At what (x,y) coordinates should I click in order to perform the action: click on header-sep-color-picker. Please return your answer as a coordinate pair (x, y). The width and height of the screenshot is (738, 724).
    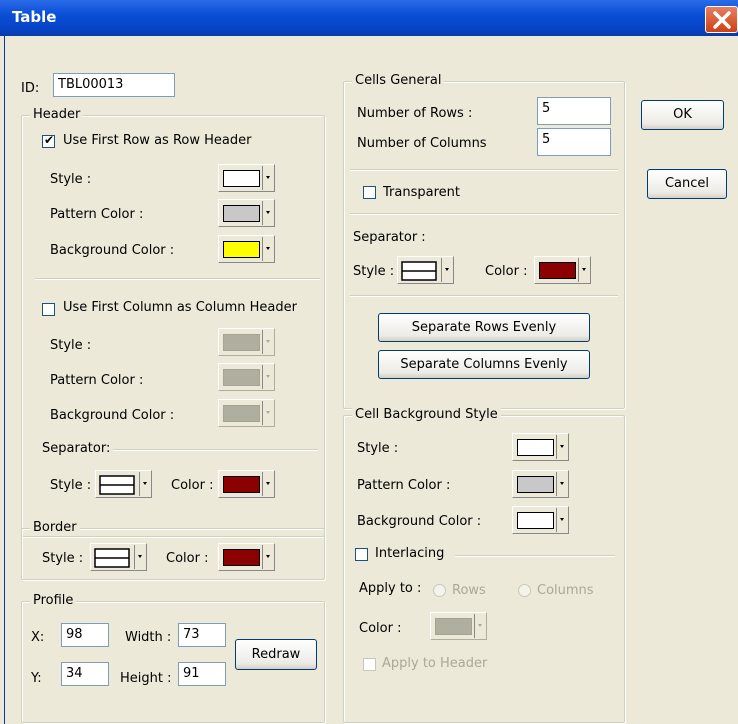
    Looking at the image, I should click on (246, 484).